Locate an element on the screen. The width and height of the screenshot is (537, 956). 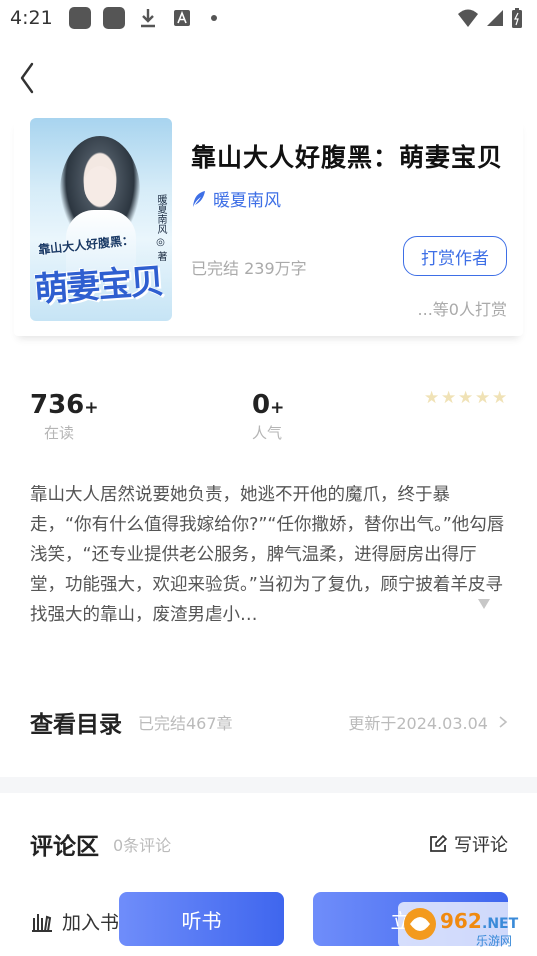
add-to-shelf-button: 加入书 is located at coordinates (74, 921).